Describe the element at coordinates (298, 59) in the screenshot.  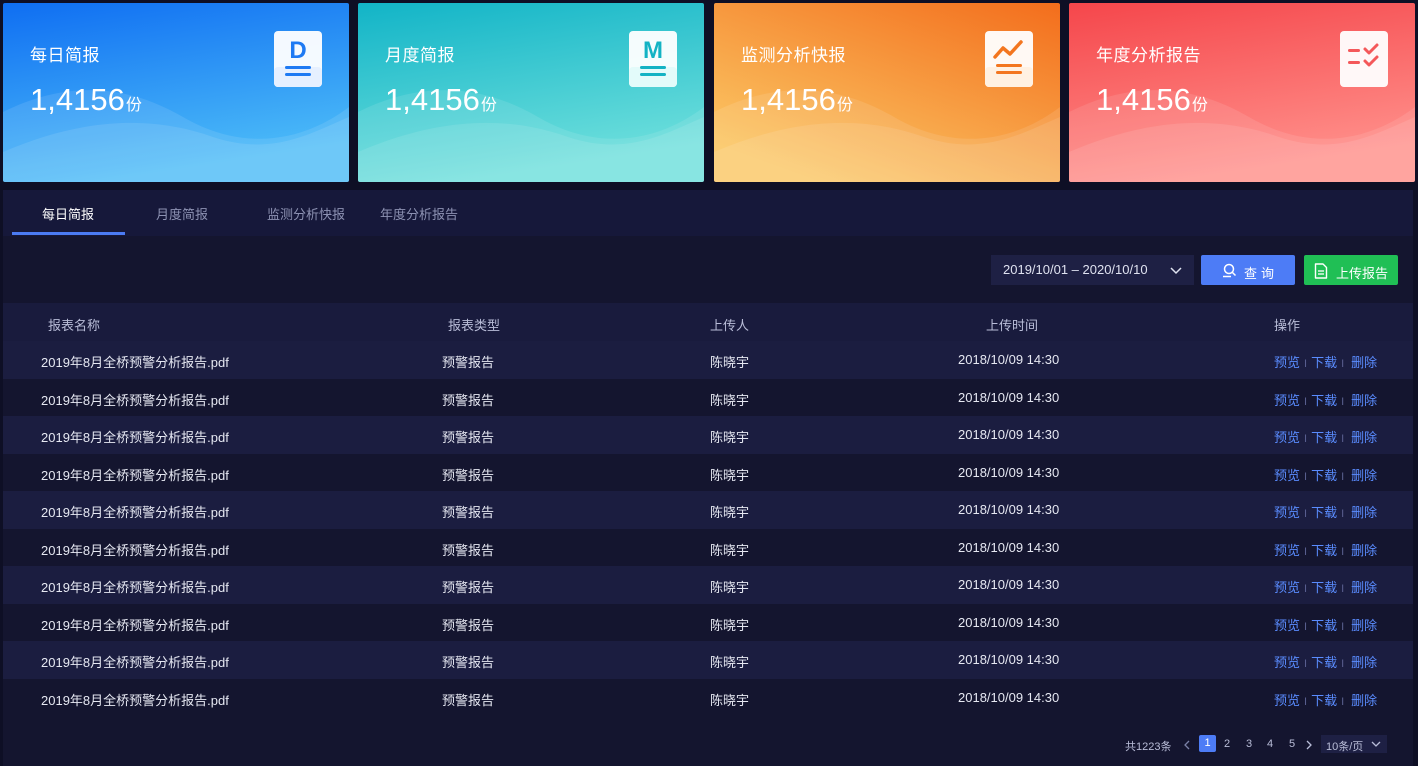
I see `daily-report-icon: D` at that location.